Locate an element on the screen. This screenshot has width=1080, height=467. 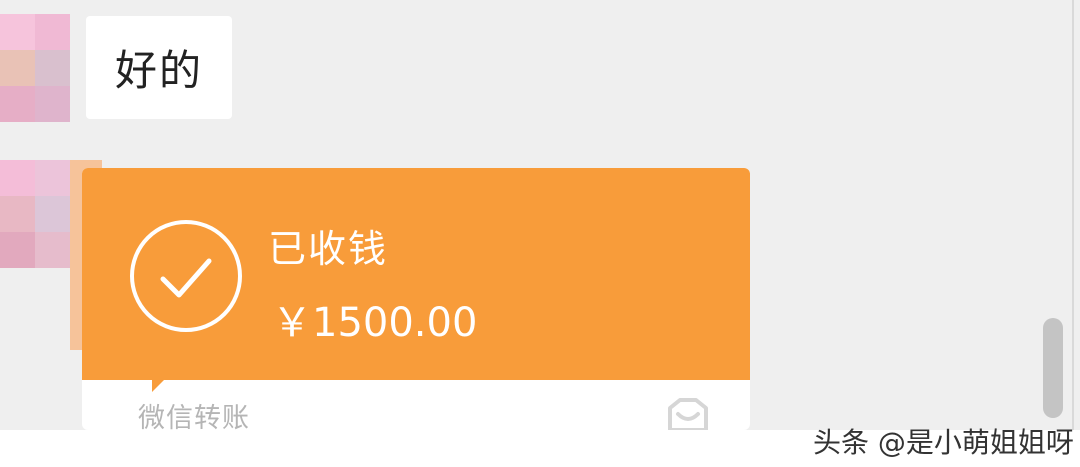
bubble-tail is located at coordinates (158, 386).